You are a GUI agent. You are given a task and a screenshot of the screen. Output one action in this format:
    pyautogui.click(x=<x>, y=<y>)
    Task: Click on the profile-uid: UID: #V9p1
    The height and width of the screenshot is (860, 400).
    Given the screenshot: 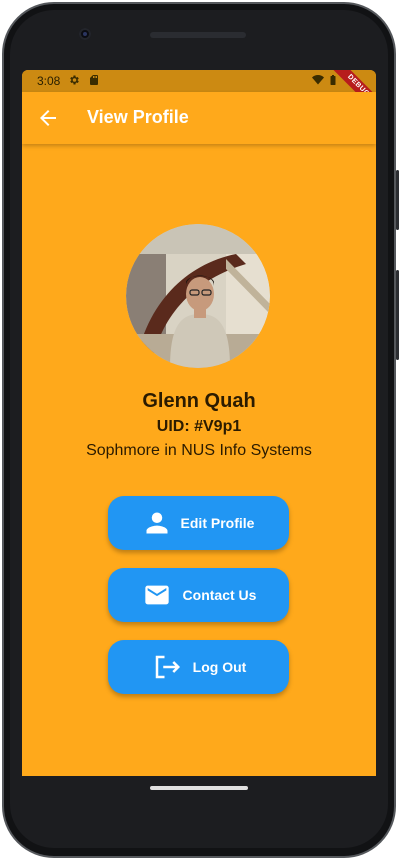 What is the action you would take?
    pyautogui.click(x=199, y=426)
    